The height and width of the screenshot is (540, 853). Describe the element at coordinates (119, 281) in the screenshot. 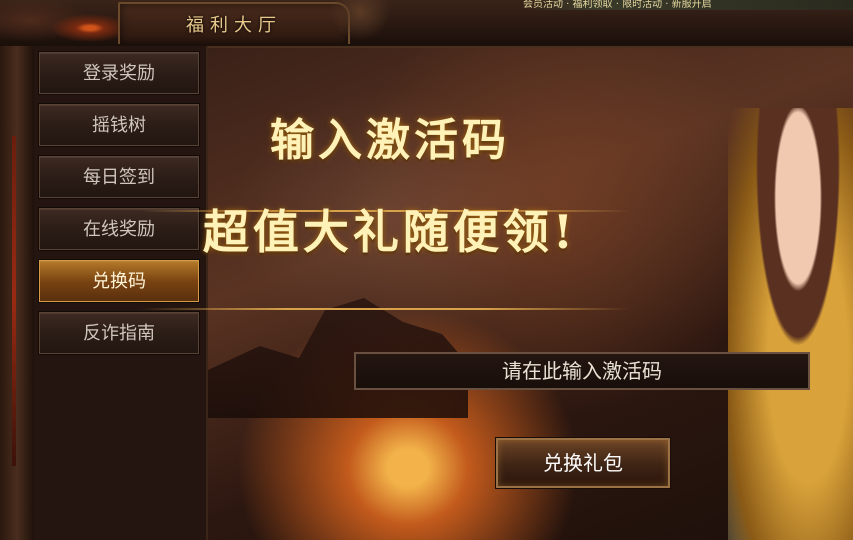

I see `sidebar-item-redeem-code: 兑换码` at that location.